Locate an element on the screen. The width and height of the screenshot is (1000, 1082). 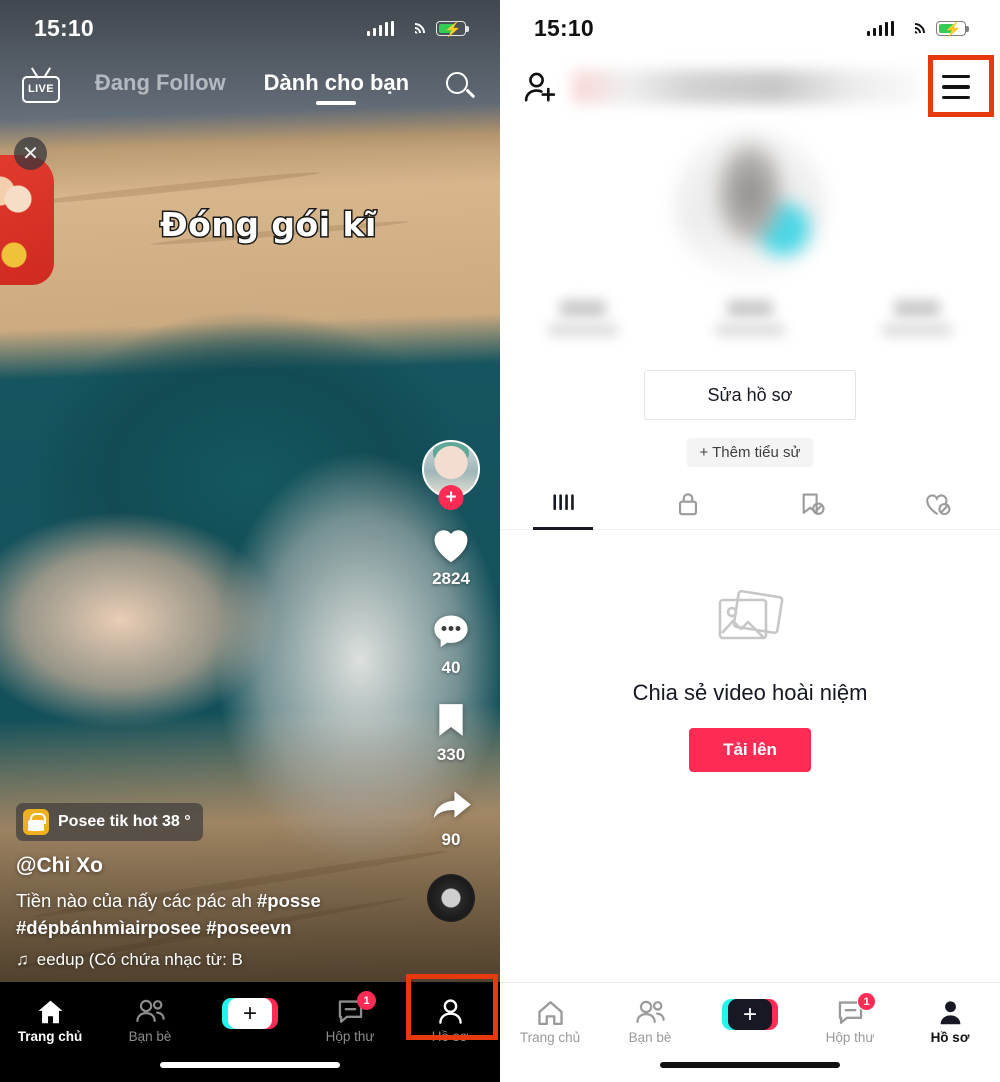
profile-icon is located at coordinates (950, 1013).